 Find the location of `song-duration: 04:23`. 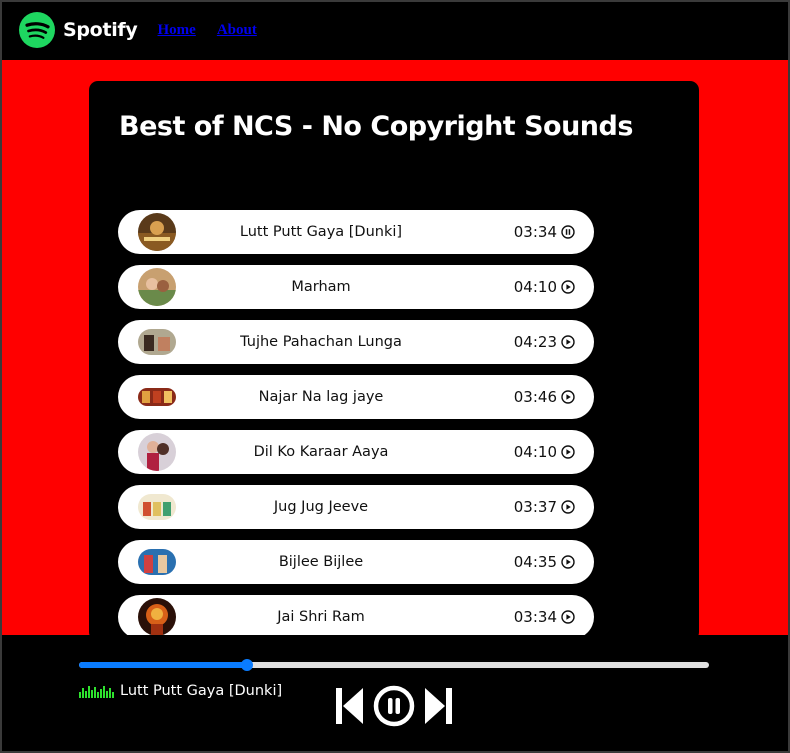

song-duration: 04:23 is located at coordinates (535, 342).